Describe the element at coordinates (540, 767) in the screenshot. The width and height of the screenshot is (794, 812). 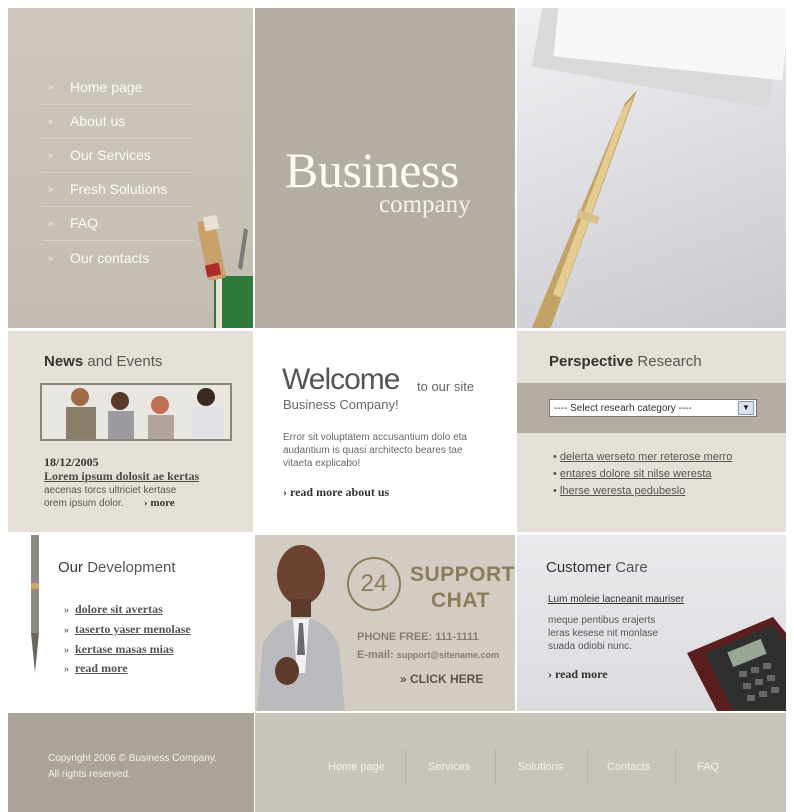
I see `footer-link-solutions: Solutions` at that location.